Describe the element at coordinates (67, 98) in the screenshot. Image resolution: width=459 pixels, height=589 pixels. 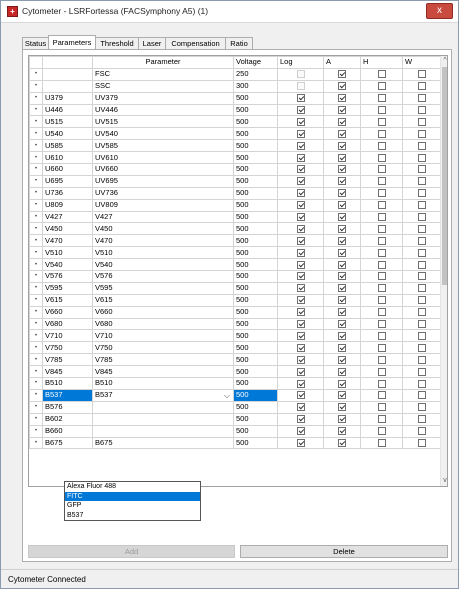
I see `cell-name: U379` at that location.